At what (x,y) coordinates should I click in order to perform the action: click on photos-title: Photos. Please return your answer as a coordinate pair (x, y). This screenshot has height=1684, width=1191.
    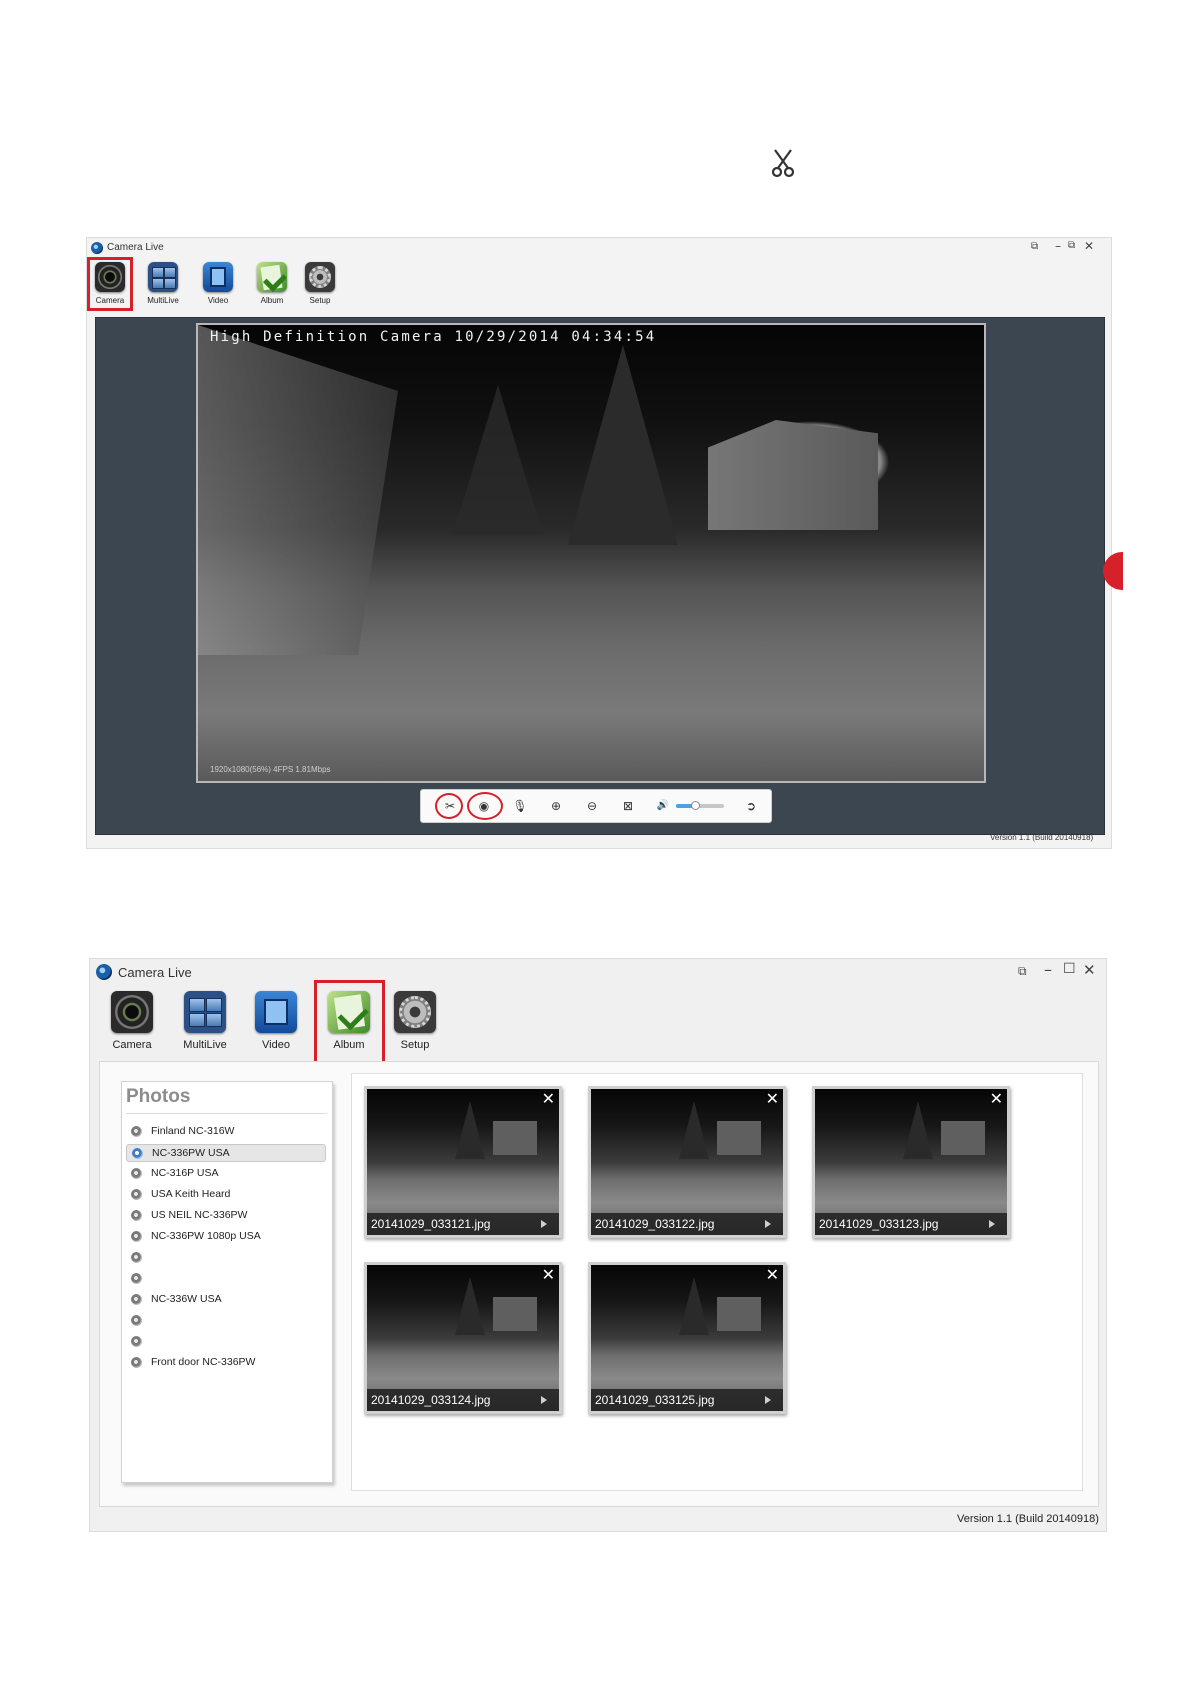
    Looking at the image, I should click on (158, 1096).